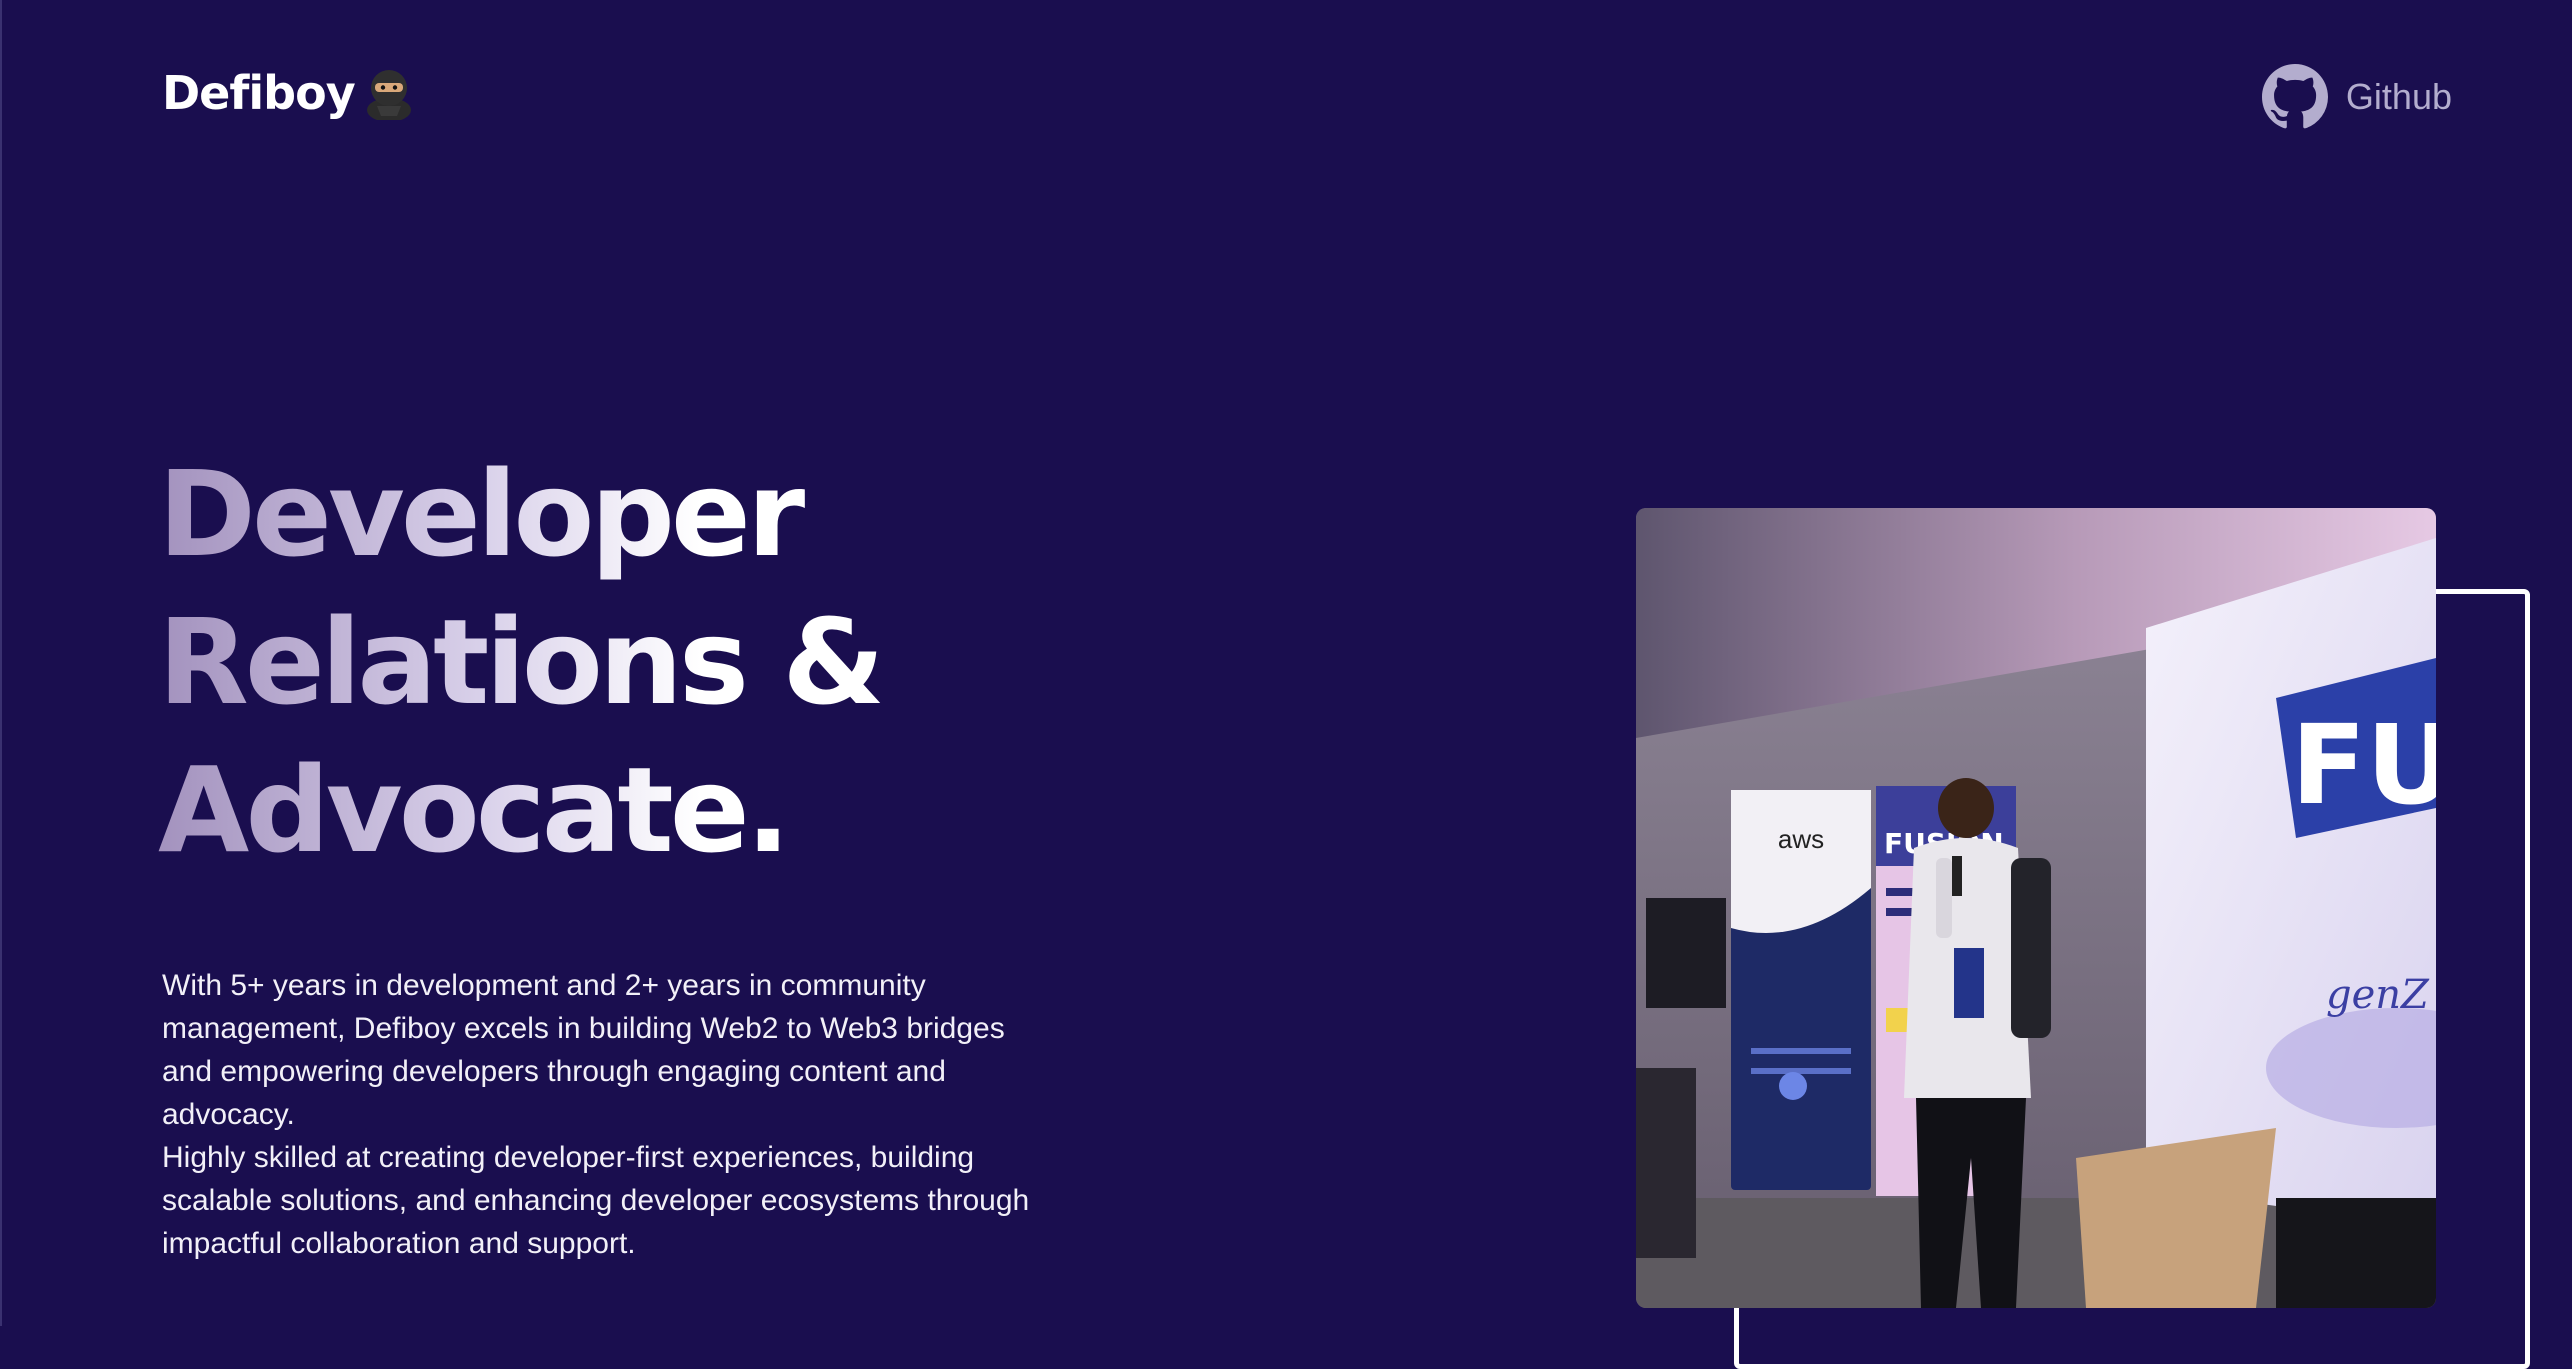  I want to click on github-link: Github, so click(2356, 97).